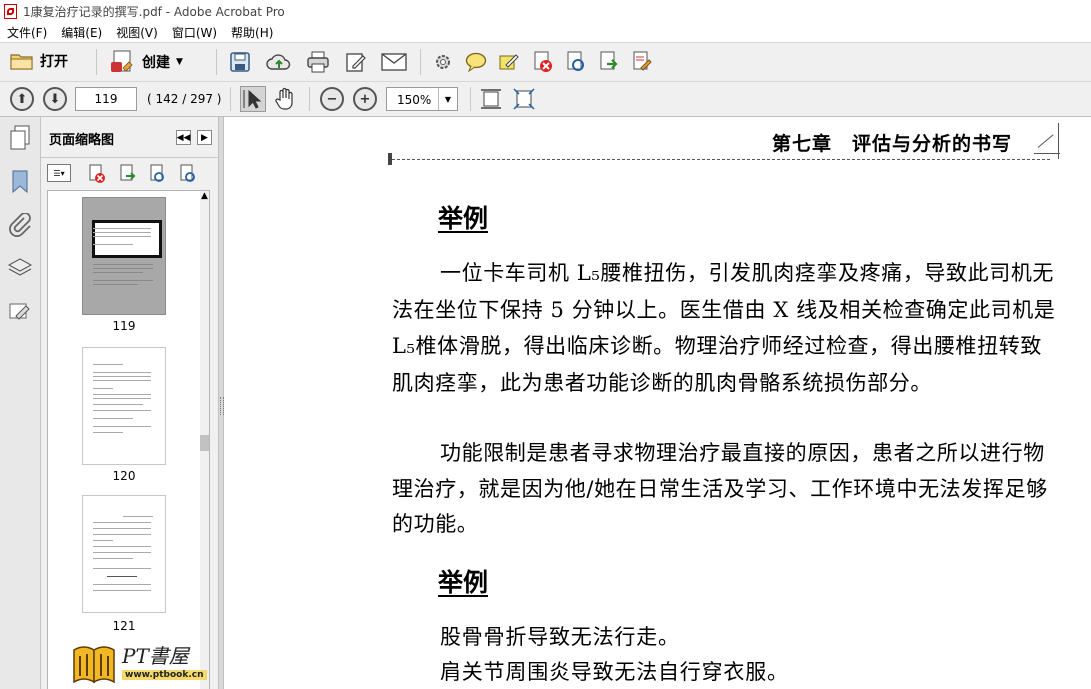 The height and width of the screenshot is (689, 1091). Describe the element at coordinates (576, 62) in the screenshot. I see `rotate-page-icon` at that location.